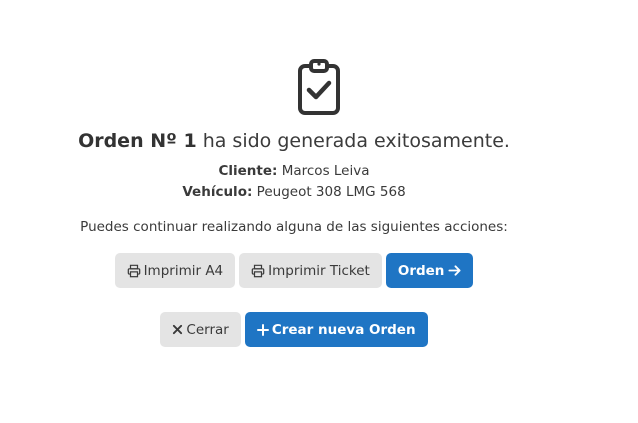  What do you see at coordinates (248, 171) in the screenshot?
I see `client-label: Cliente:` at bounding box center [248, 171].